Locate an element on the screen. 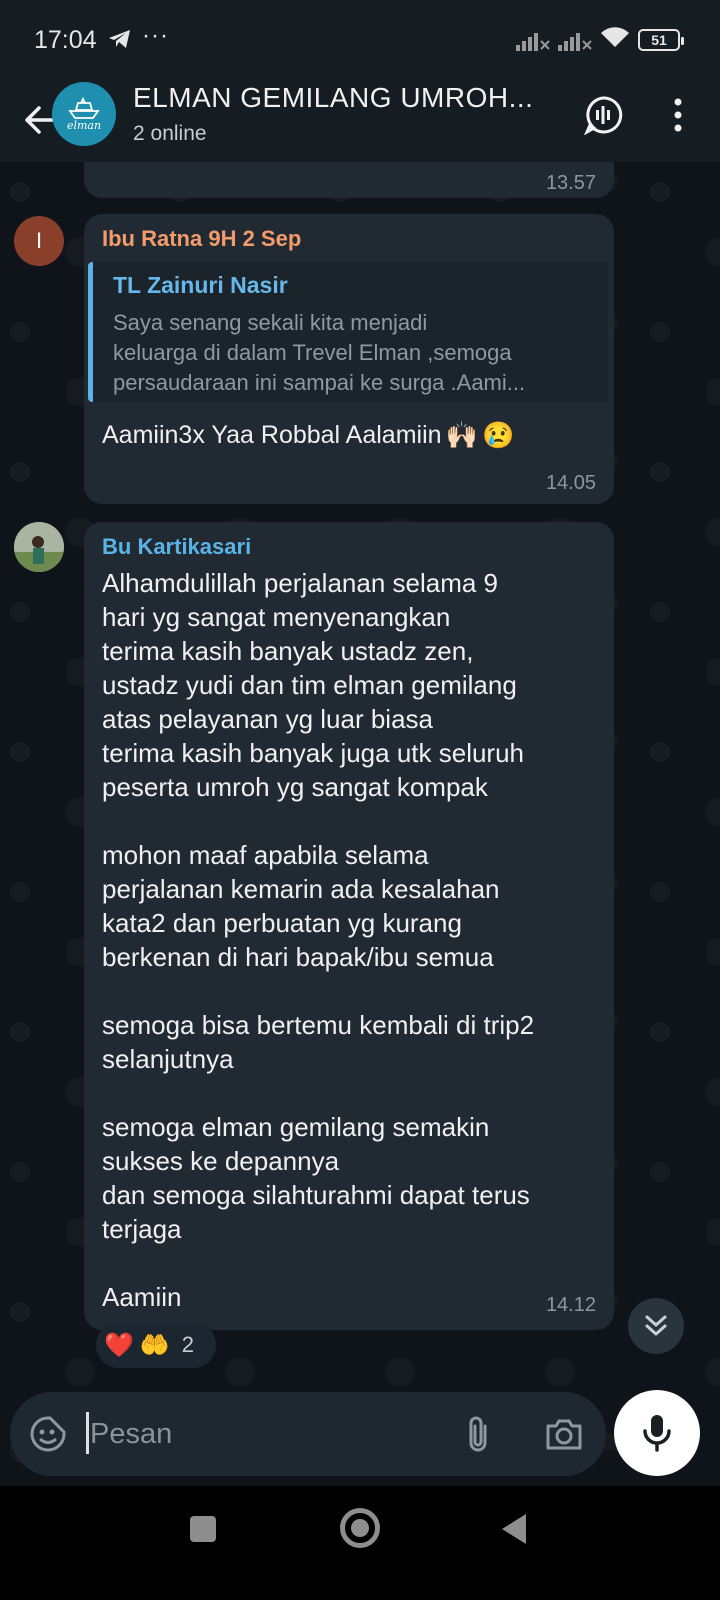 This screenshot has height=1600, width=720. sticker-button is located at coordinates (48, 1434).